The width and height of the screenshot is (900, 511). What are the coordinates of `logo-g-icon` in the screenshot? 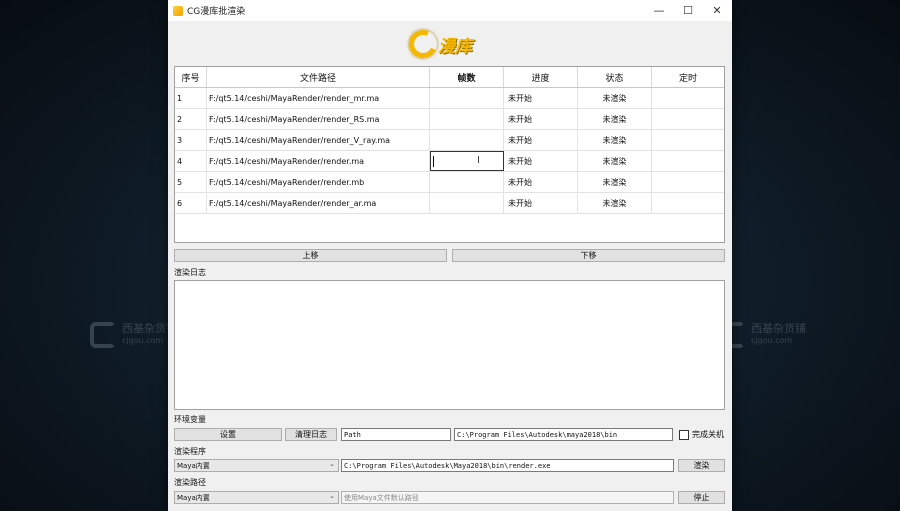 It's located at (423, 44).